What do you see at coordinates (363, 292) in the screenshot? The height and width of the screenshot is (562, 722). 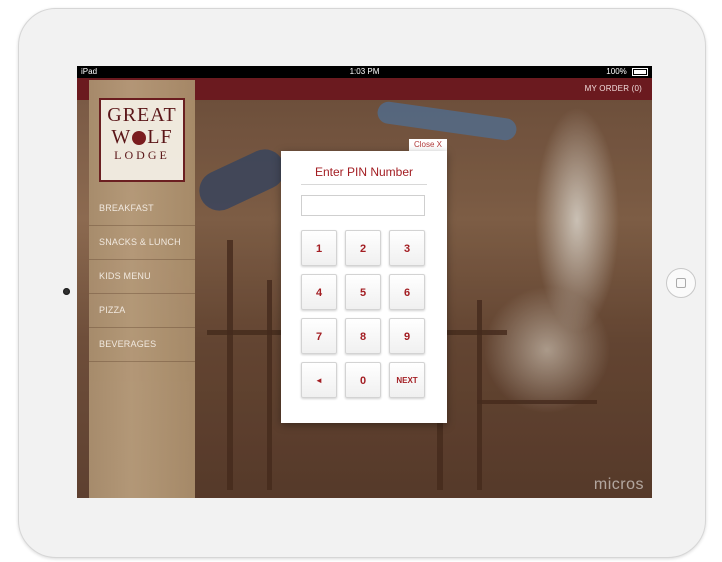 I see `key-5: 5` at bounding box center [363, 292].